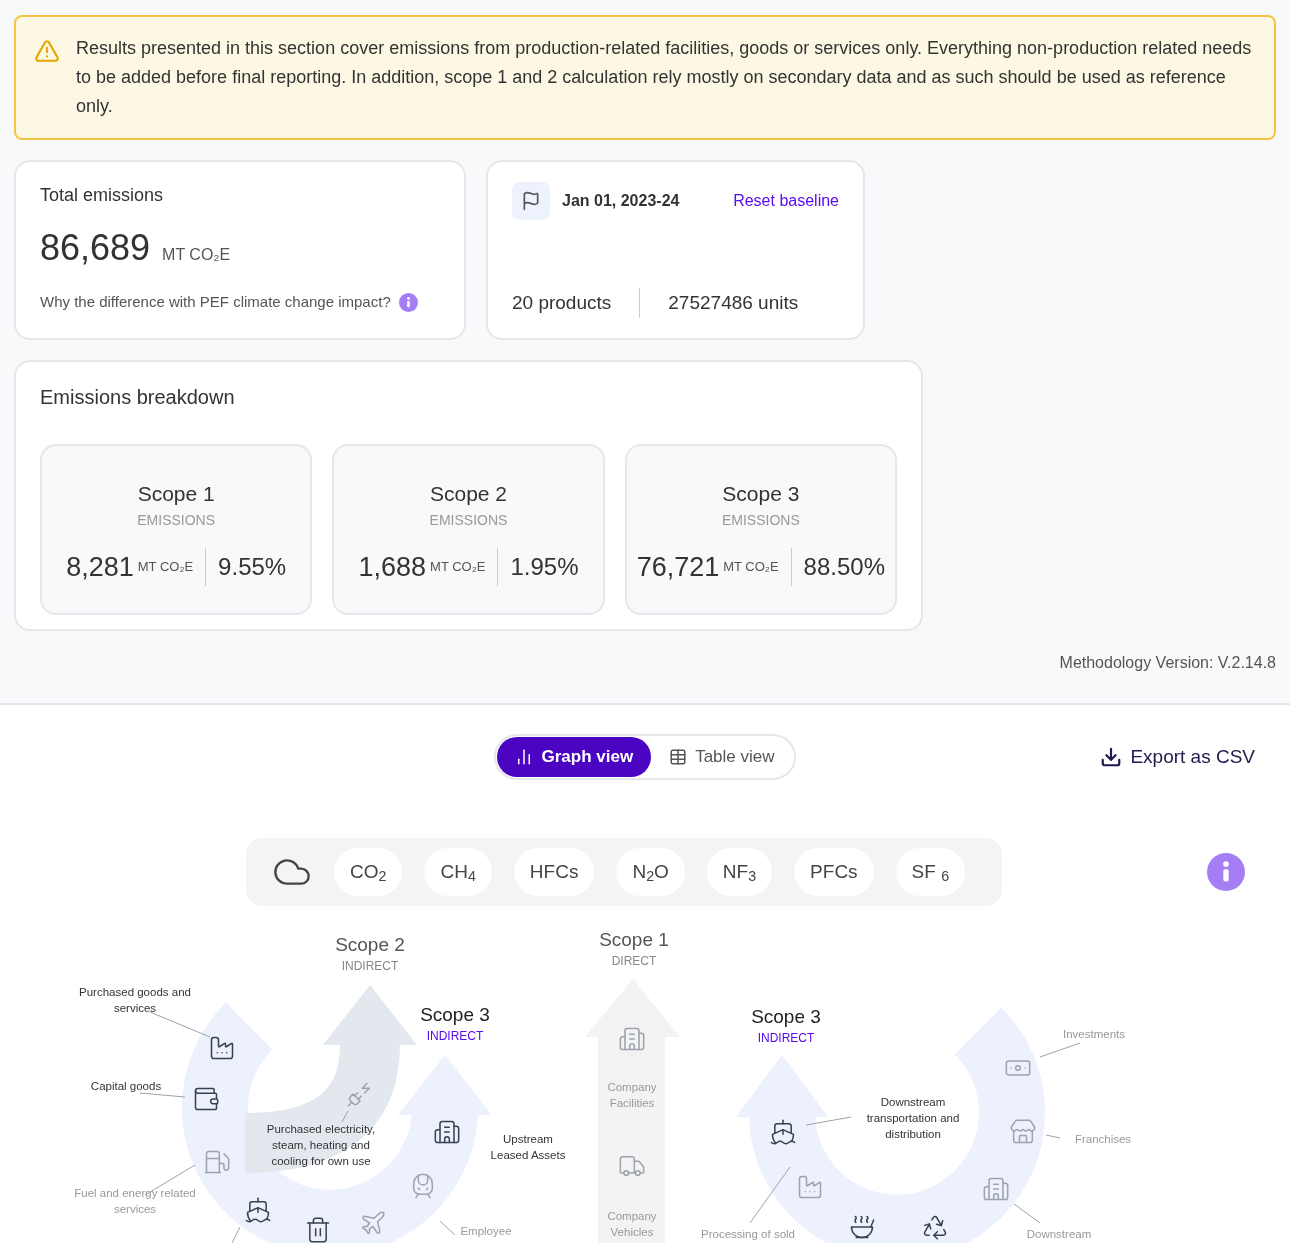 This screenshot has width=1290, height=1246. Describe the element at coordinates (786, 201) in the screenshot. I see `reset-baseline-link: Reset baseline` at that location.